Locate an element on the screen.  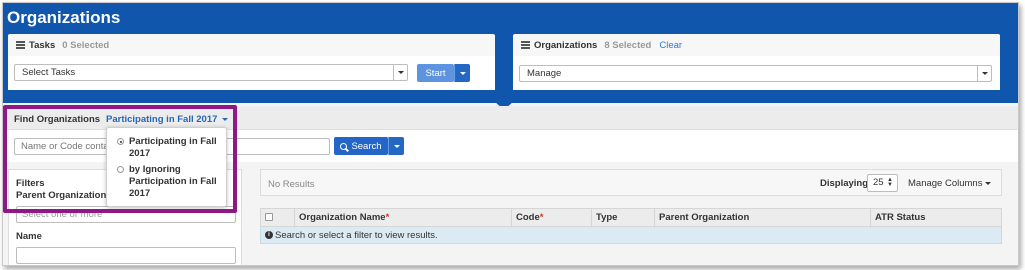
results-status: No Results is located at coordinates (291, 184).